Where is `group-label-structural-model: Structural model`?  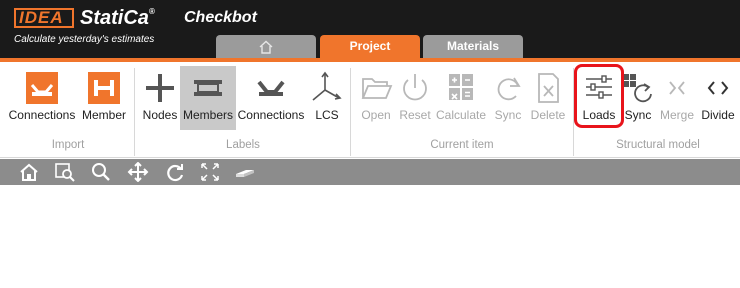 group-label-structural-model: Structural model is located at coordinates (658, 145).